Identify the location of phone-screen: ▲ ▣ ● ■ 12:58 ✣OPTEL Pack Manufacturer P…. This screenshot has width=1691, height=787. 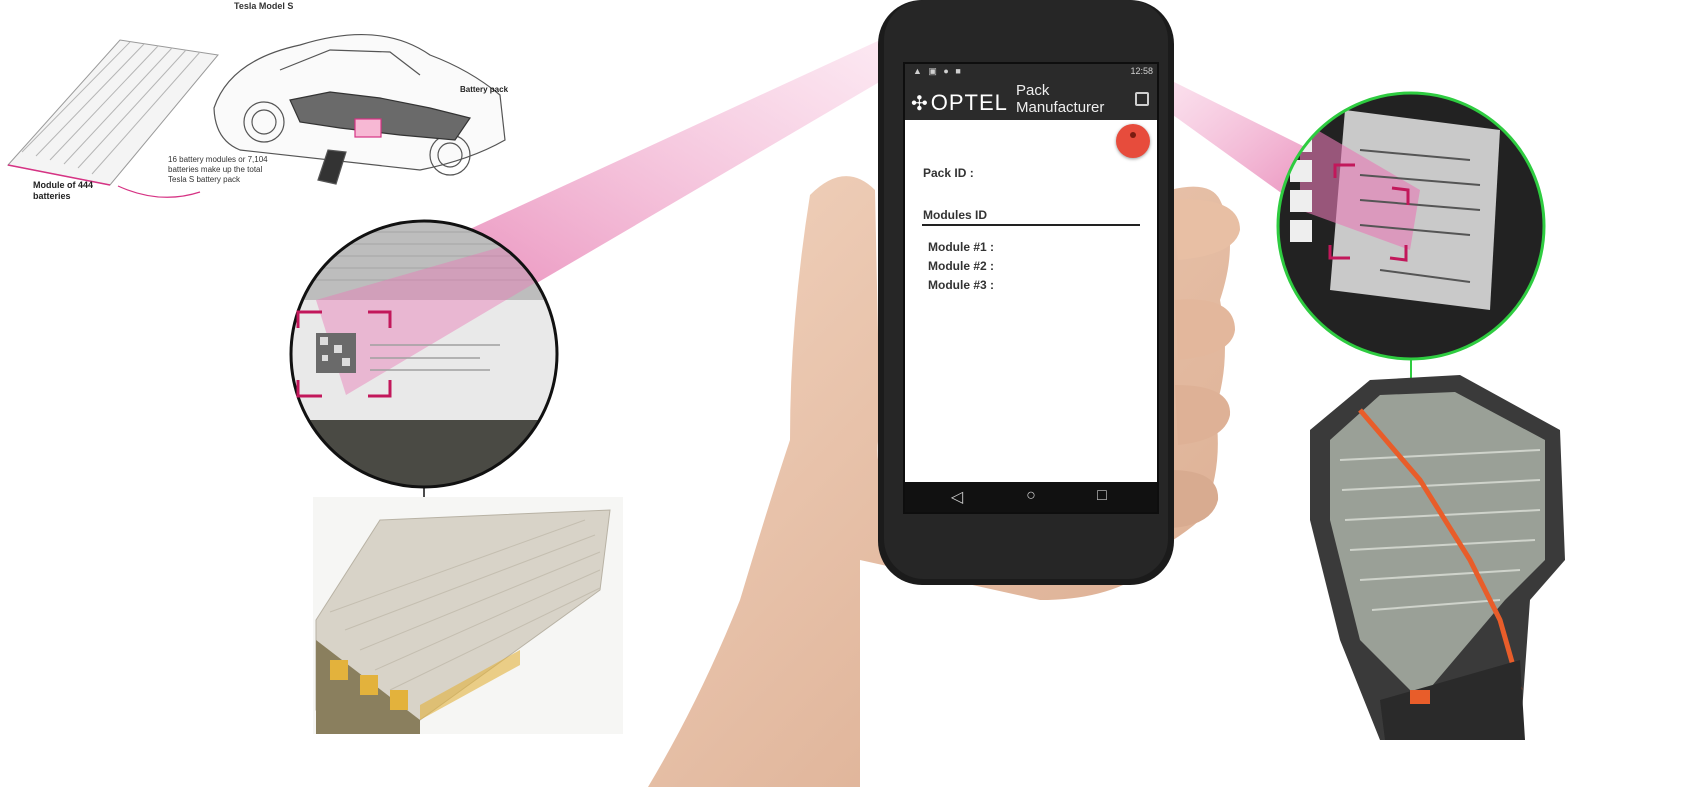
(1031, 288).